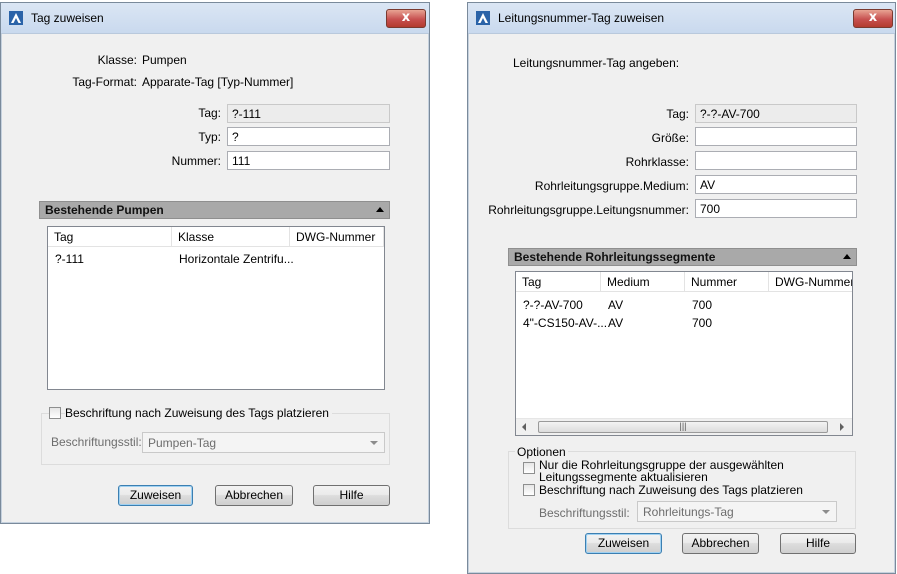 The width and height of the screenshot is (897, 574). What do you see at coordinates (776, 136) in the screenshot?
I see `groesse-input` at bounding box center [776, 136].